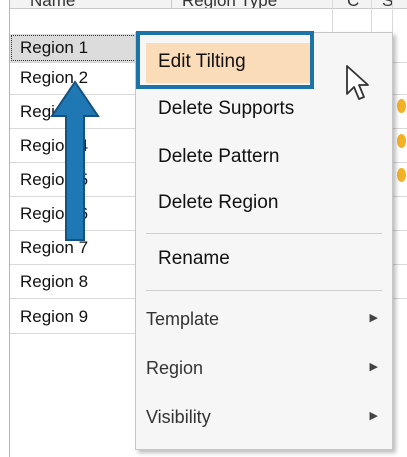 Image resolution: width=407 pixels, height=457 pixels. I want to click on region-name: Region 1, so click(54, 47).